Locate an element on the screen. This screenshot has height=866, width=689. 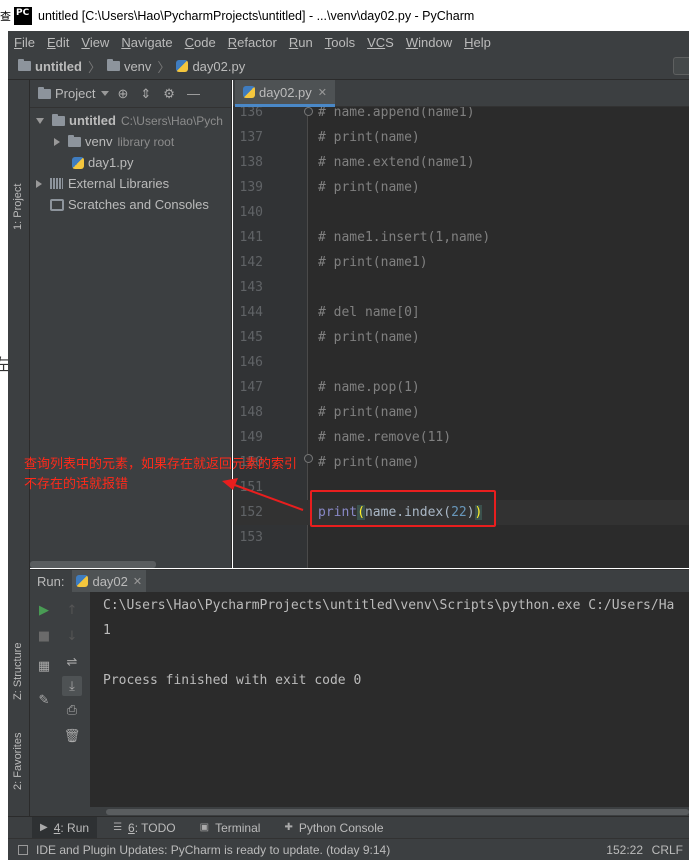
tree-item-root: untitled C:\Users\Hao\Pych is located at coordinates (130, 120).